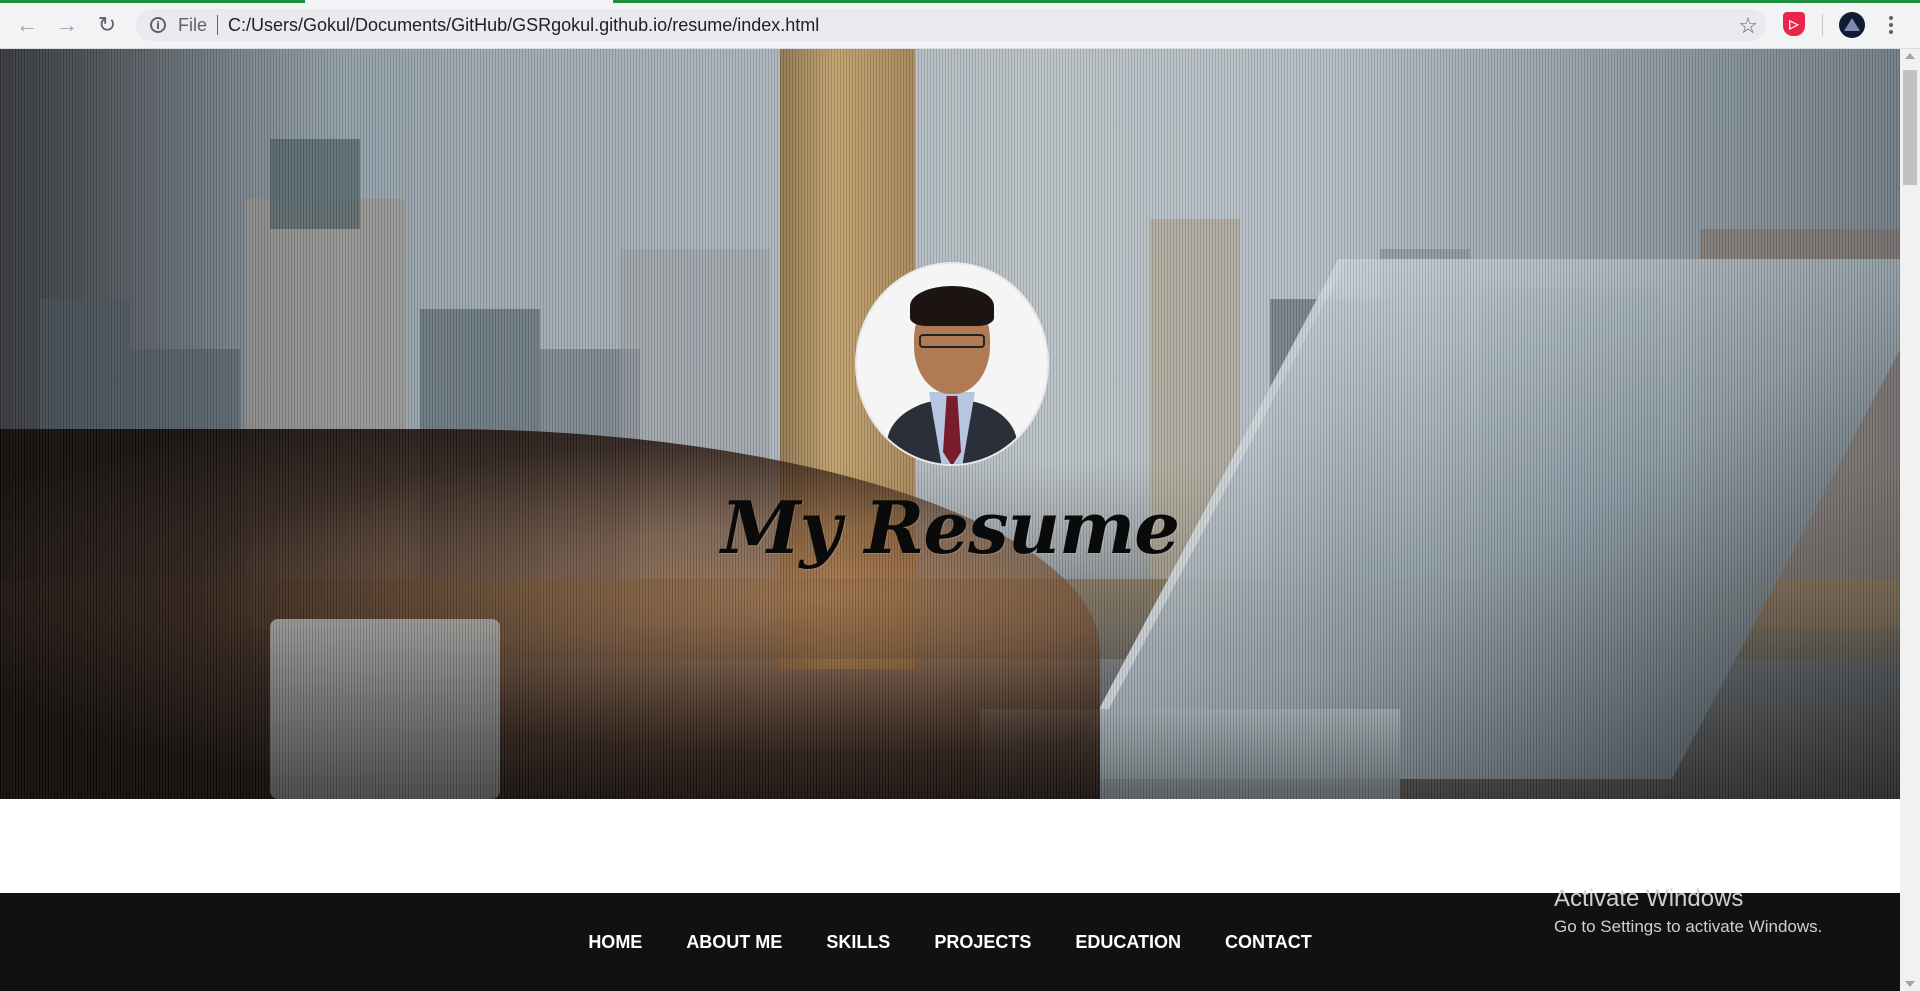 The image size is (1920, 991). I want to click on toolbar-divider, so click(1822, 25).